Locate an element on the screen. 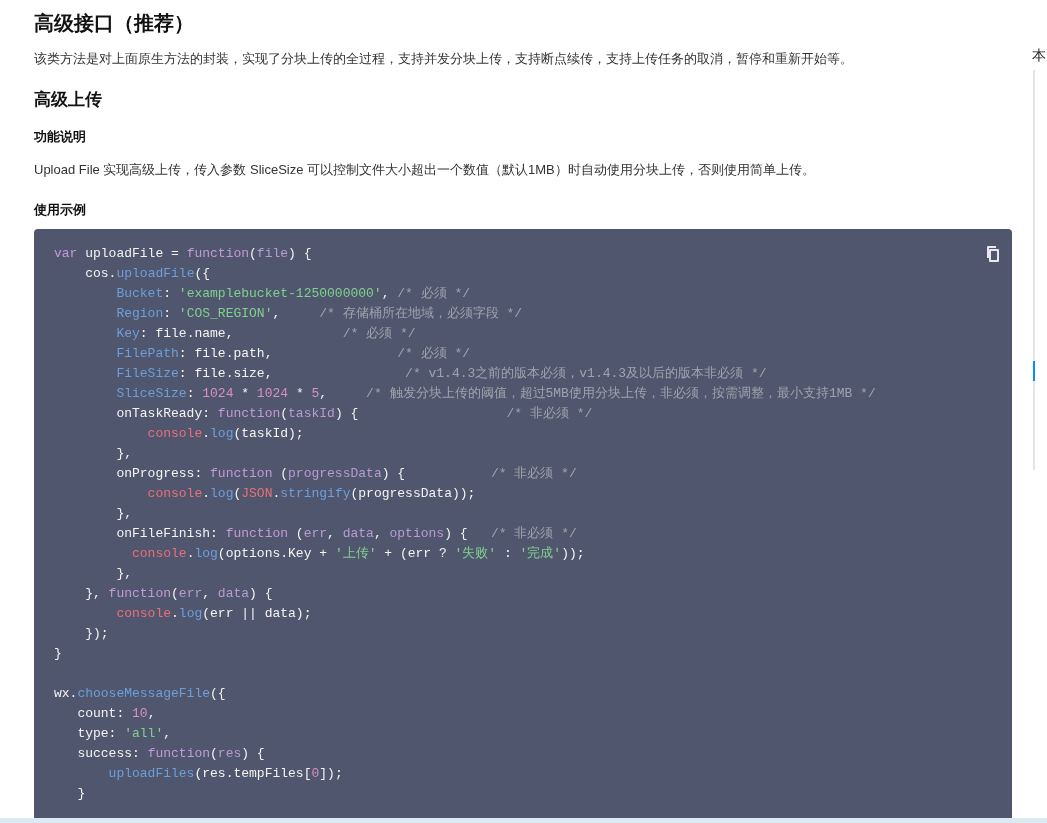 The height and width of the screenshot is (823, 1047). code-line: count: 10, is located at coordinates (116, 714).